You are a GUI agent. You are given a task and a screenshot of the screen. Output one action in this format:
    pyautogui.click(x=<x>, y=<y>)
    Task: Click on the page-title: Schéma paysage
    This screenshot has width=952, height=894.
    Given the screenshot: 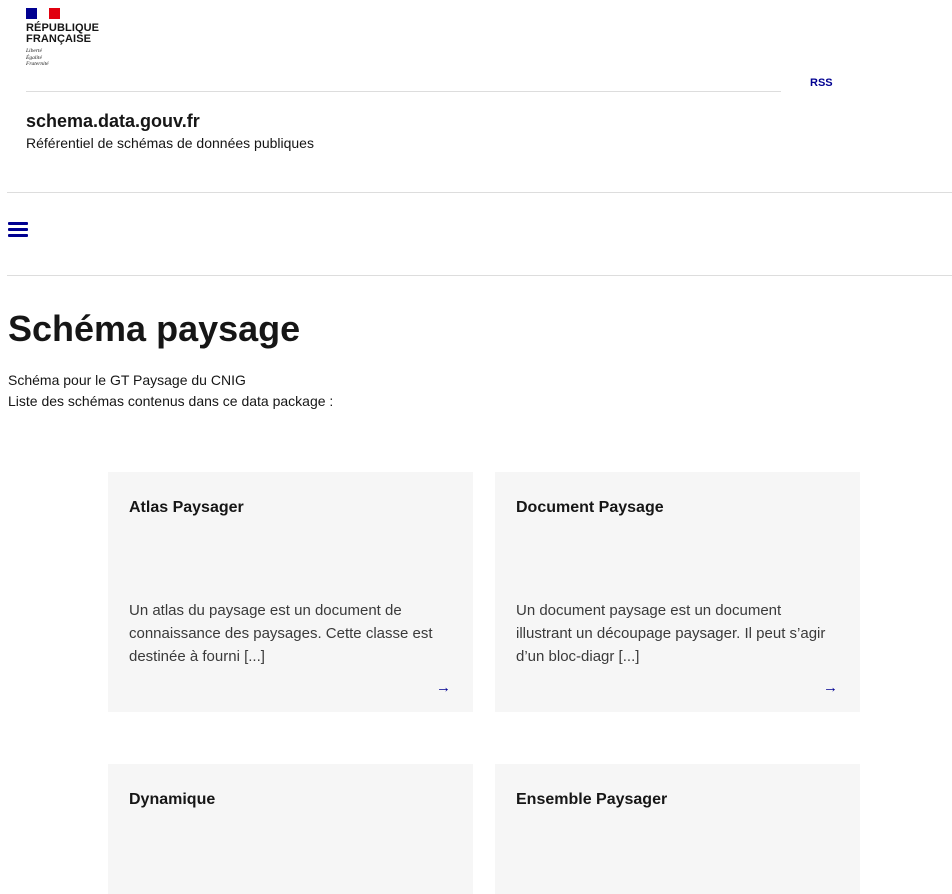 What is the action you would take?
    pyautogui.click(x=154, y=328)
    